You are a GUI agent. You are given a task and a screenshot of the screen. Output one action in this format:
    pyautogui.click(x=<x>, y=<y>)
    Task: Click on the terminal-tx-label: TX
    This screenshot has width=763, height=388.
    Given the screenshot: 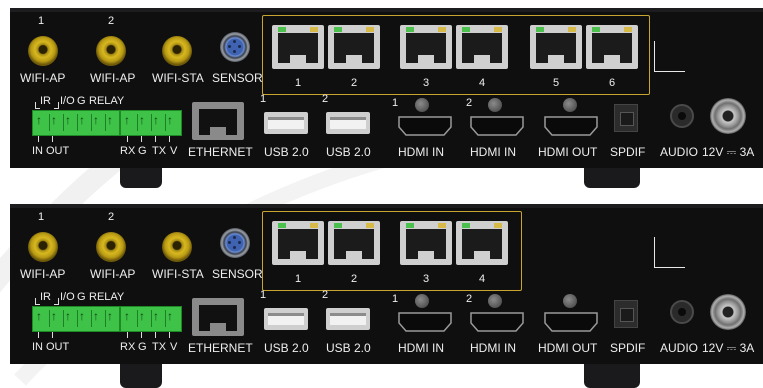 What is the action you would take?
    pyautogui.click(x=159, y=151)
    